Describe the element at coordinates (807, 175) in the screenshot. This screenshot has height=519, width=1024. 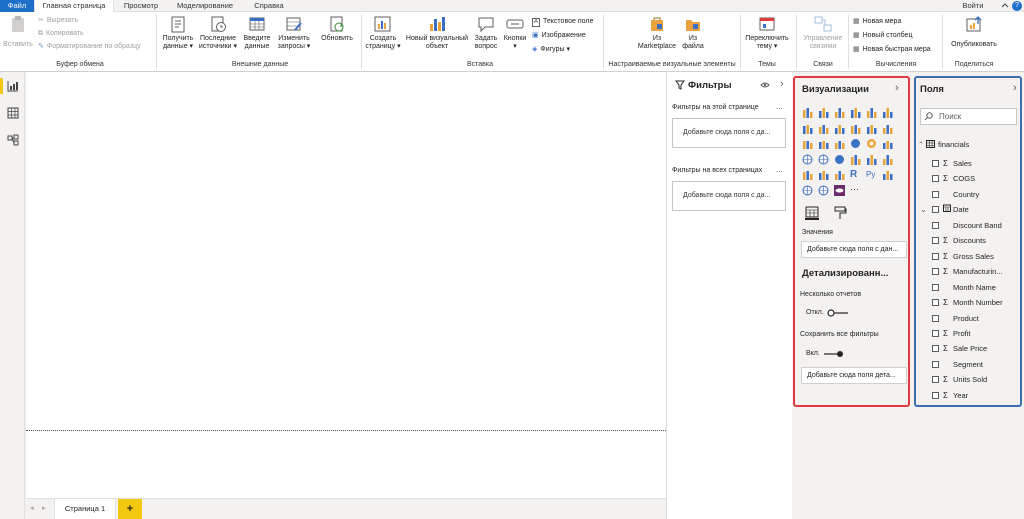
I see `slicer-icon` at that location.